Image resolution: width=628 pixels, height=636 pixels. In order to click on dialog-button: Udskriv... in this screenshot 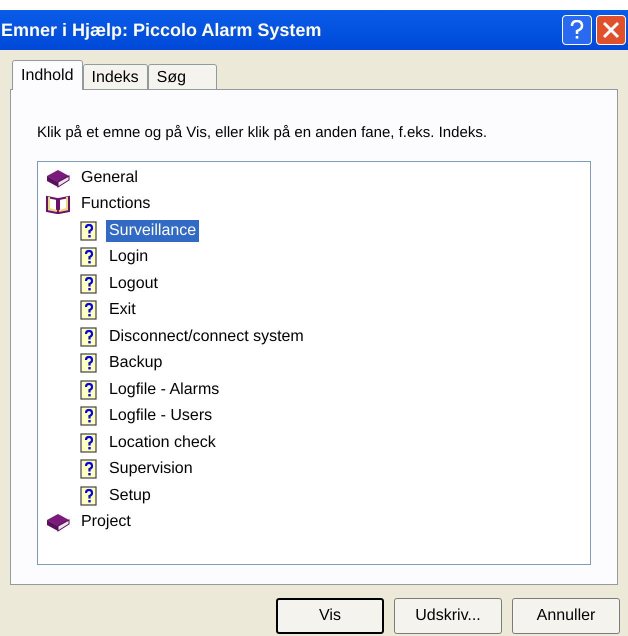, I will do `click(448, 616)`.